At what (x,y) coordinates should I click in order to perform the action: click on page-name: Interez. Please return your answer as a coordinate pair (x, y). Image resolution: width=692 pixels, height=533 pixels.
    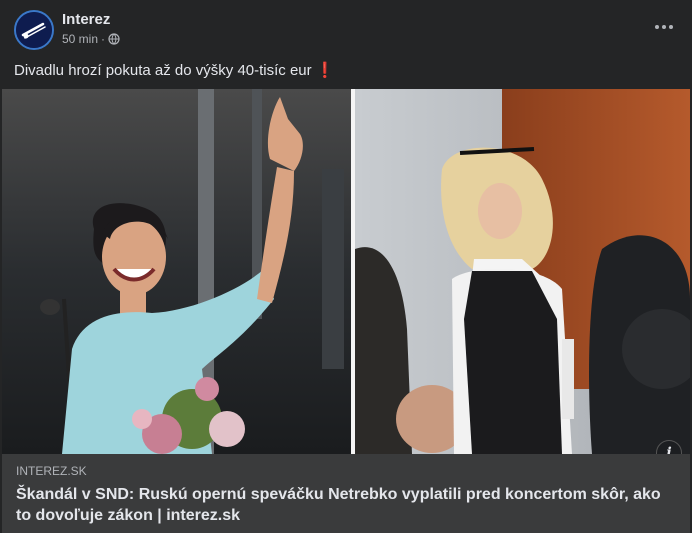
    Looking at the image, I should click on (86, 19).